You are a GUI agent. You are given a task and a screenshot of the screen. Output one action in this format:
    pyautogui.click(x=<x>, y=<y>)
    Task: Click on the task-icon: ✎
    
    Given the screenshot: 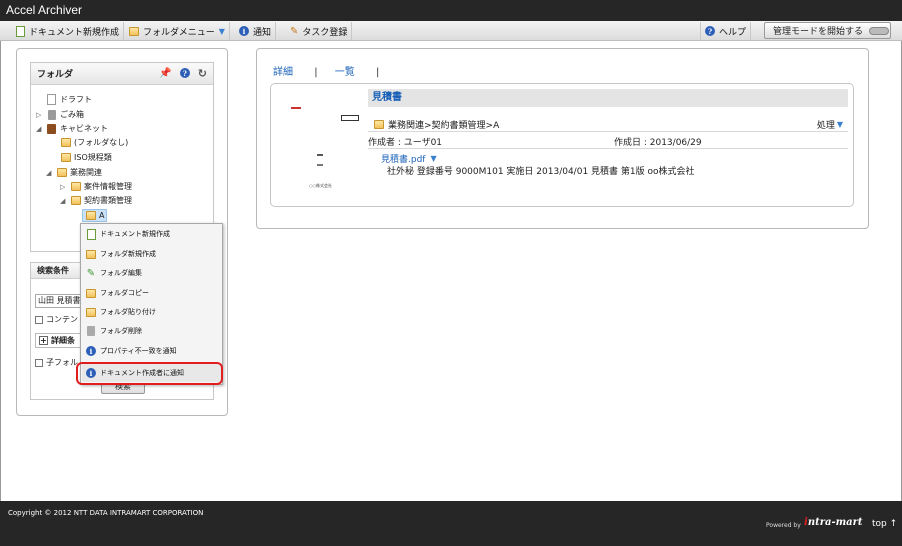 What is the action you would take?
    pyautogui.click(x=294, y=31)
    